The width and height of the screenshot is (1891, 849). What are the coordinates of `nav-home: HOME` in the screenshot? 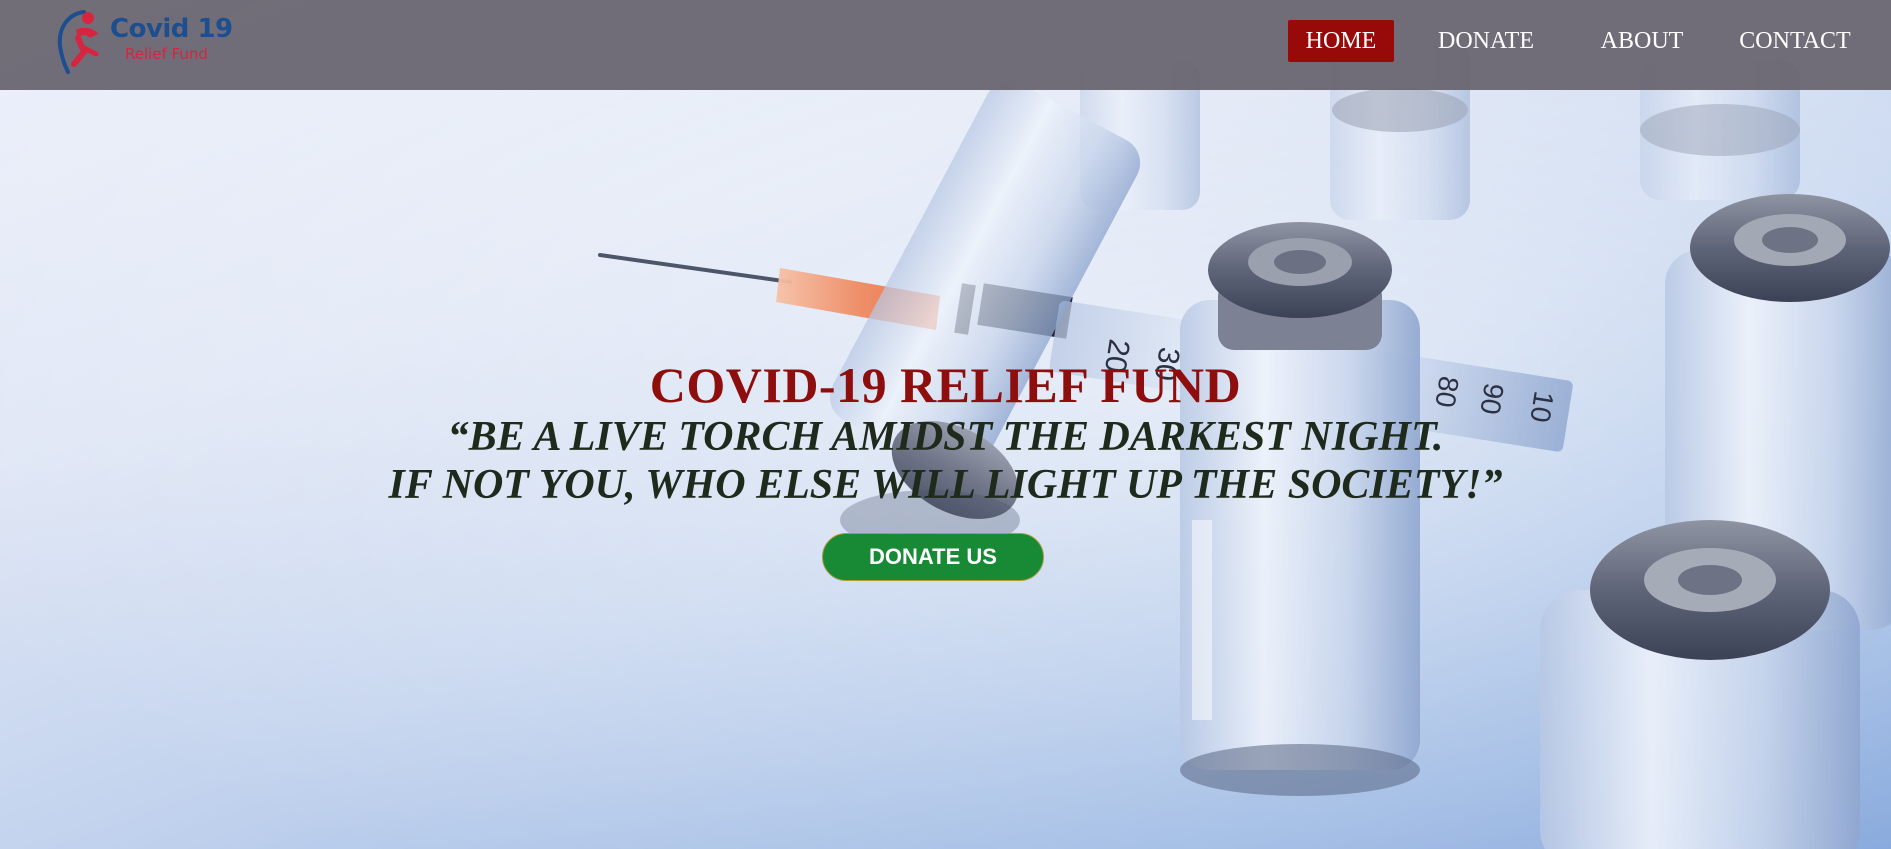 It's located at (1341, 41).